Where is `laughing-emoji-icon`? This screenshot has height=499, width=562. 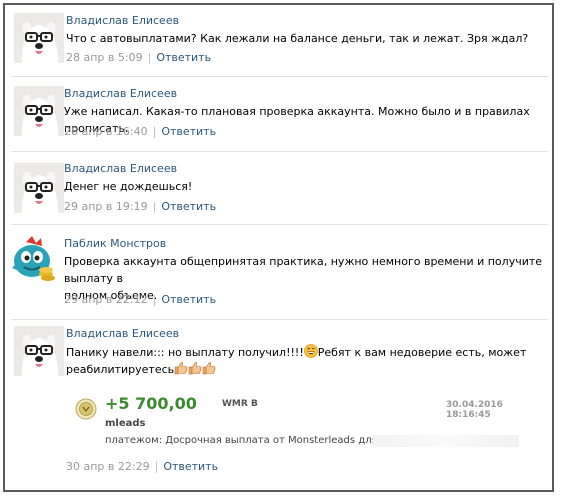
laughing-emoji-icon is located at coordinates (311, 351).